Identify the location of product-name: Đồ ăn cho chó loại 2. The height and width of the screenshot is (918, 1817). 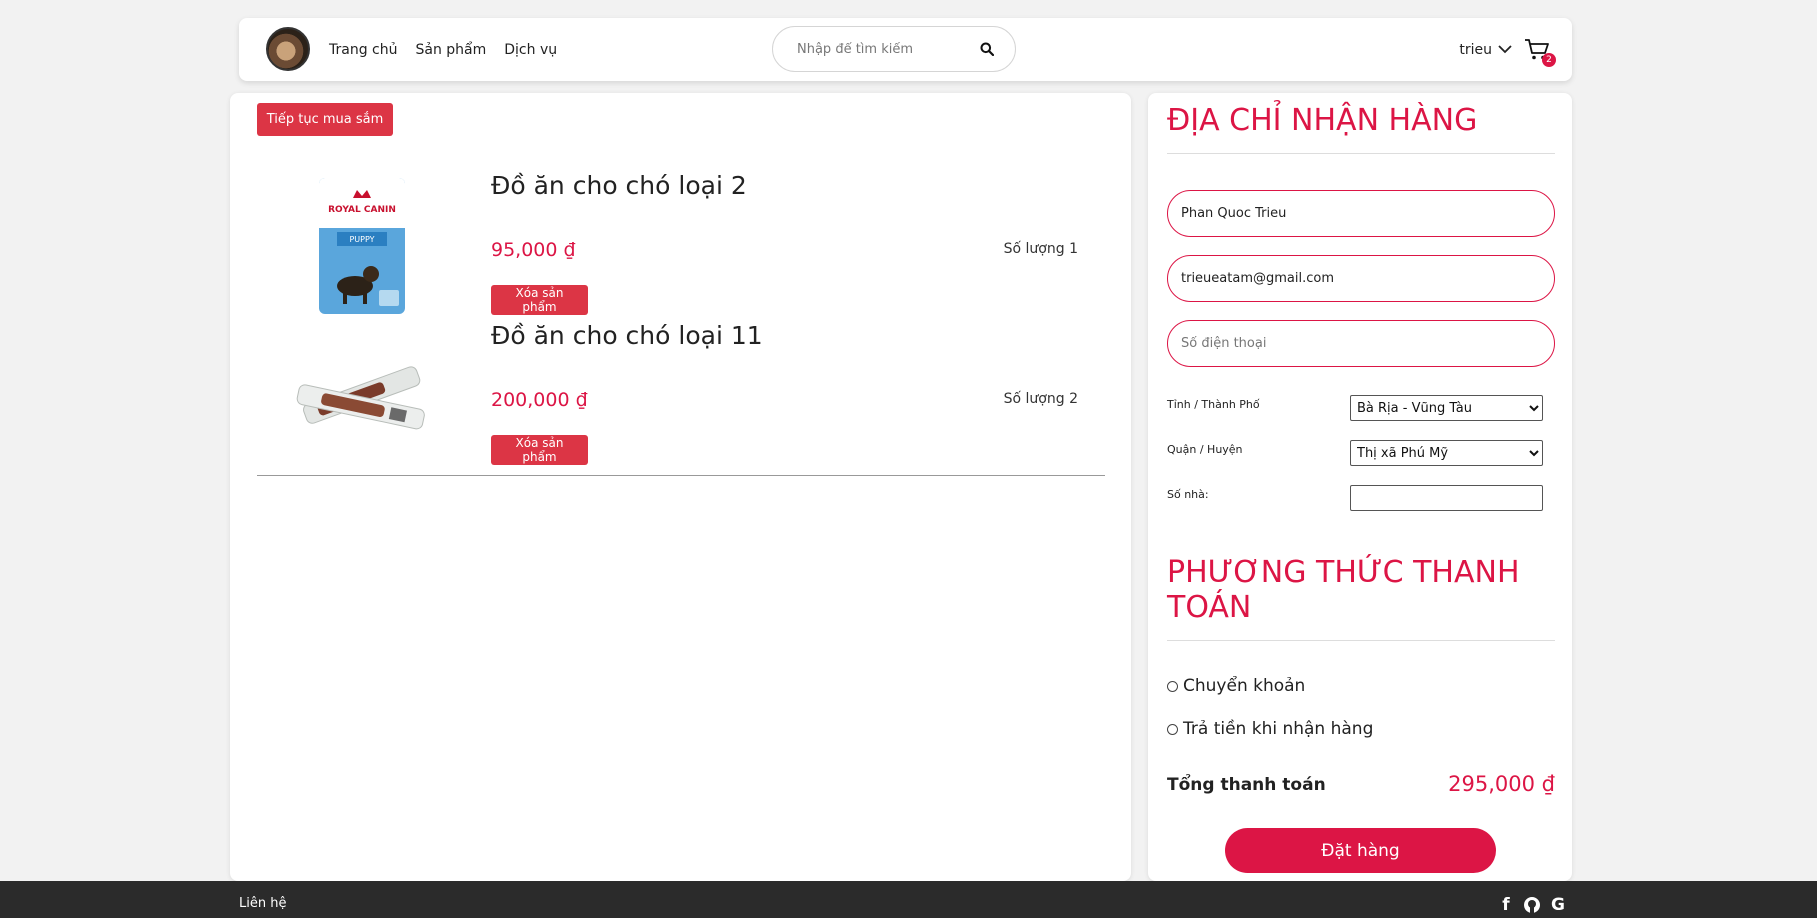
(619, 185).